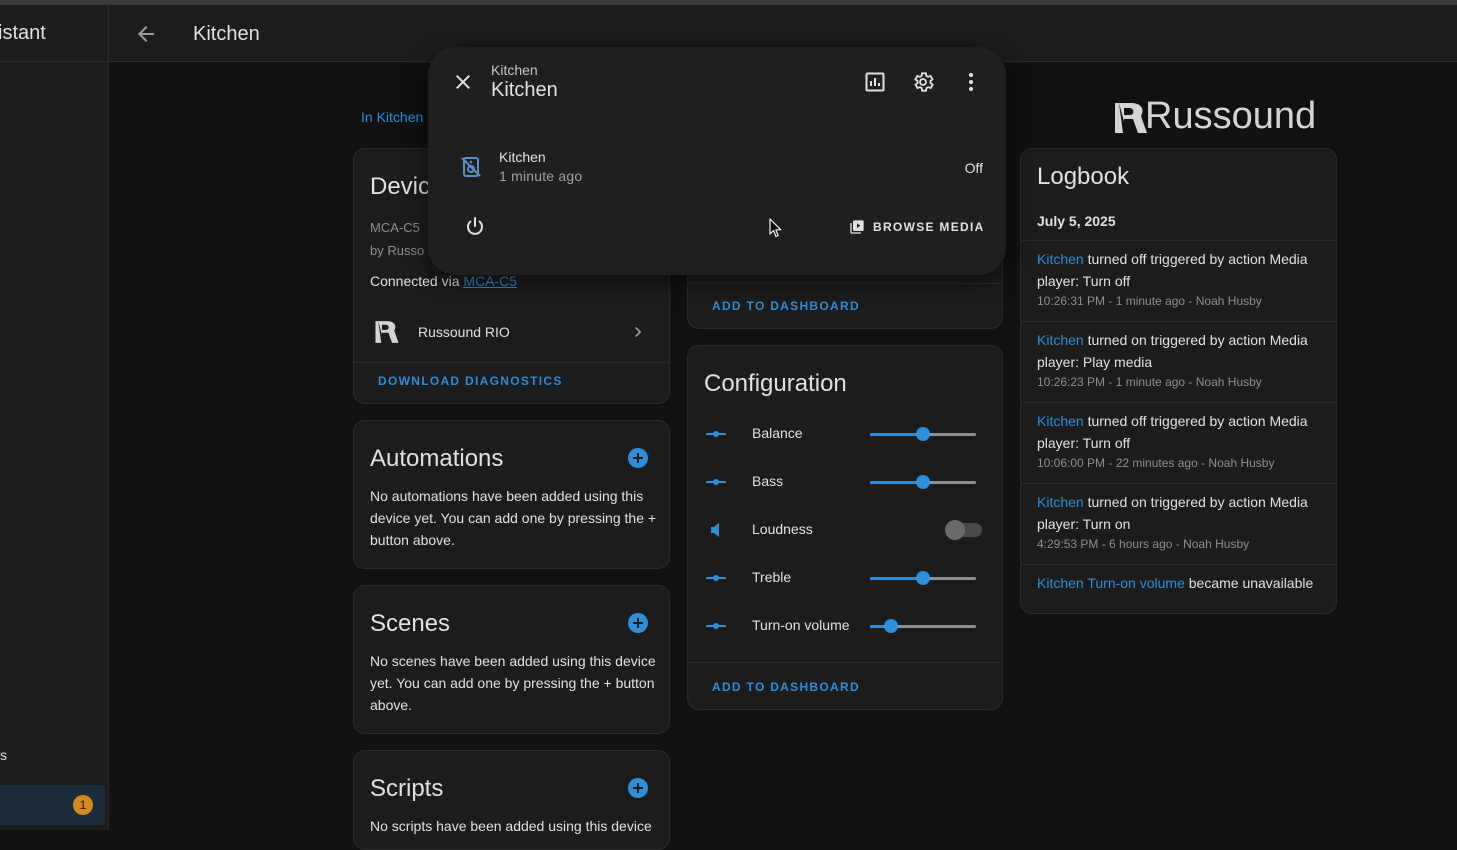 This screenshot has height=850, width=1457. I want to click on controls-card-divider, so click(845, 283).